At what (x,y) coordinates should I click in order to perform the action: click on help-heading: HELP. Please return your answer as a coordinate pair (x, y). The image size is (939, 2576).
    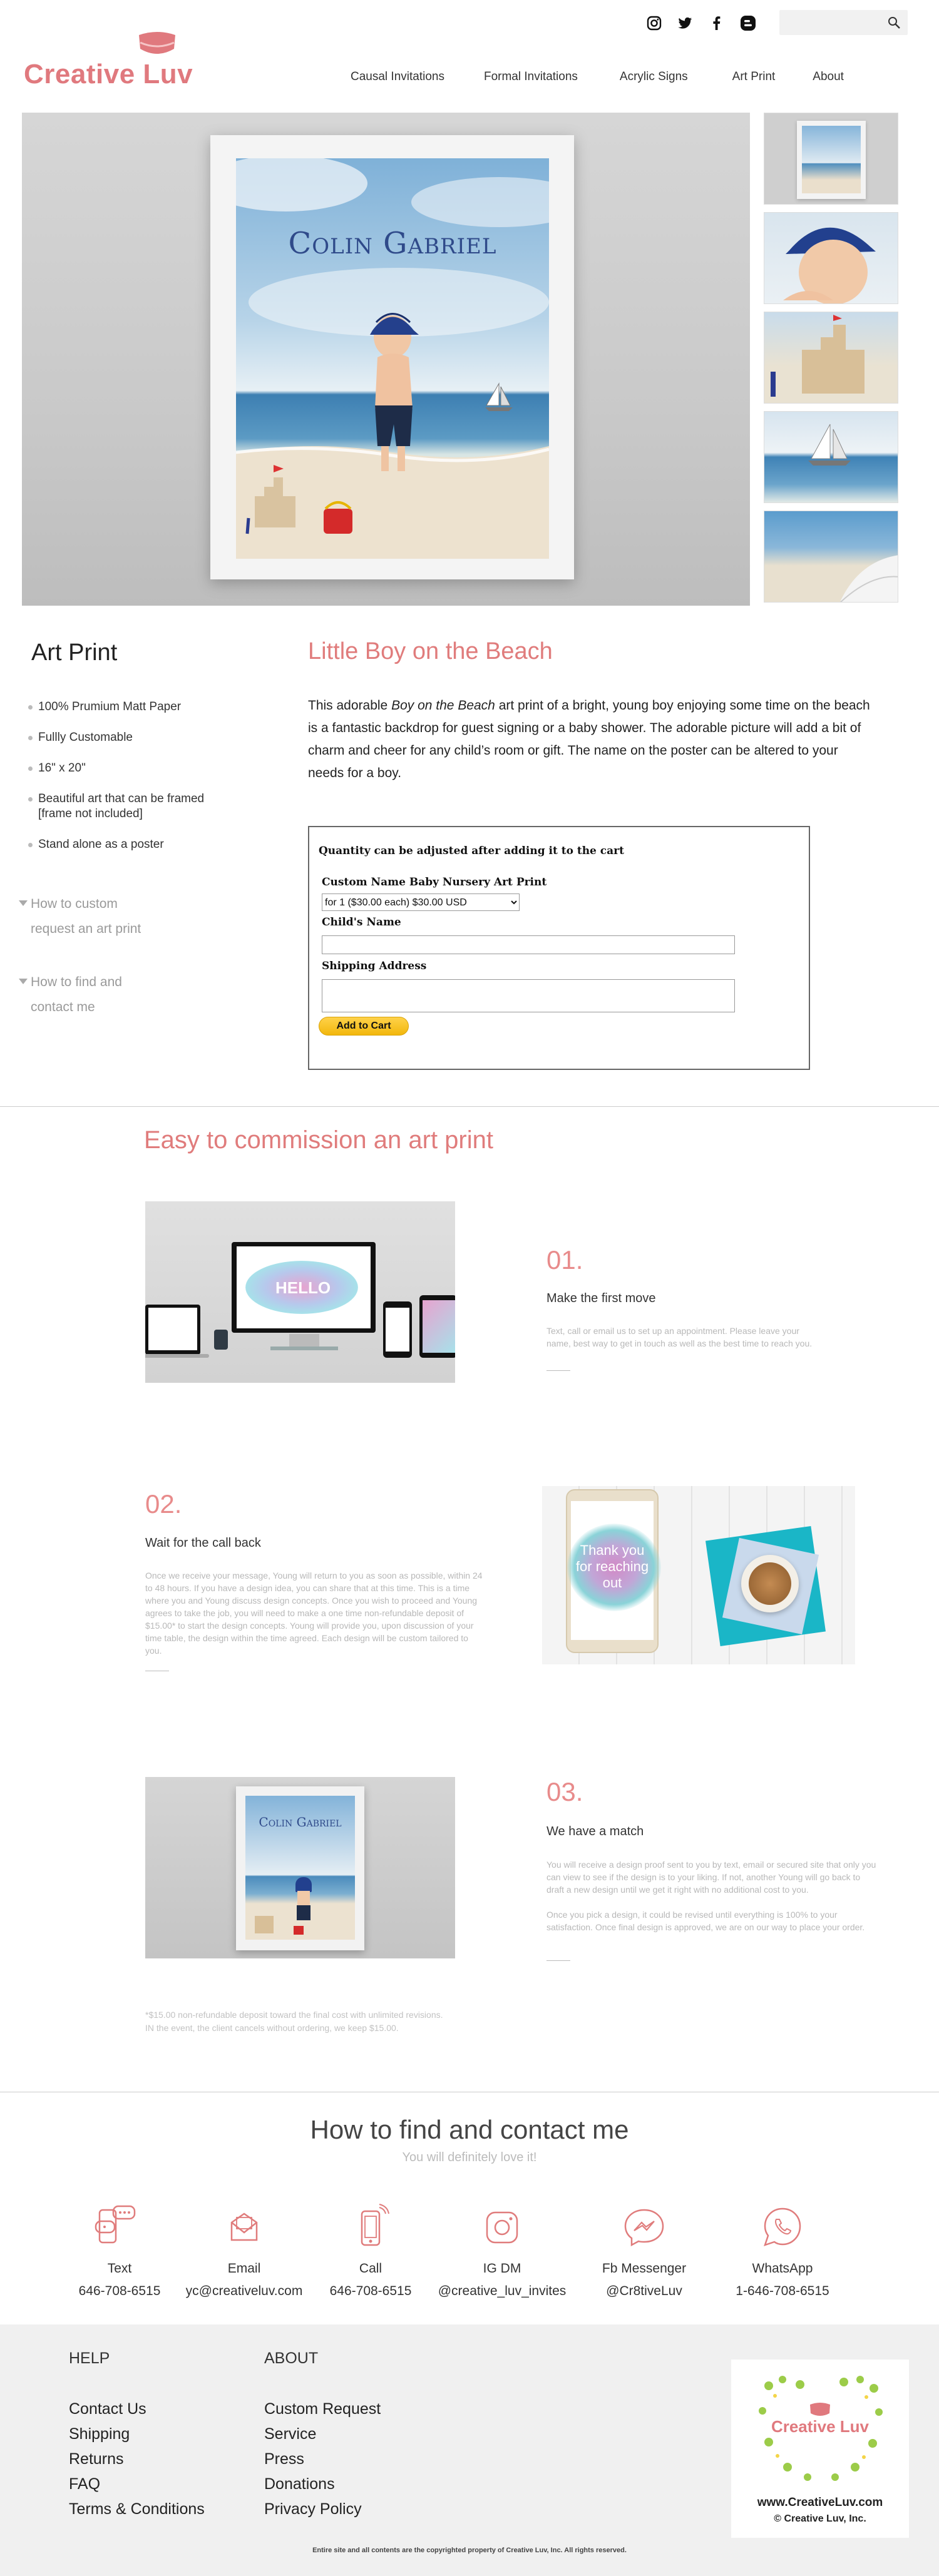
    Looking at the image, I should click on (89, 2358).